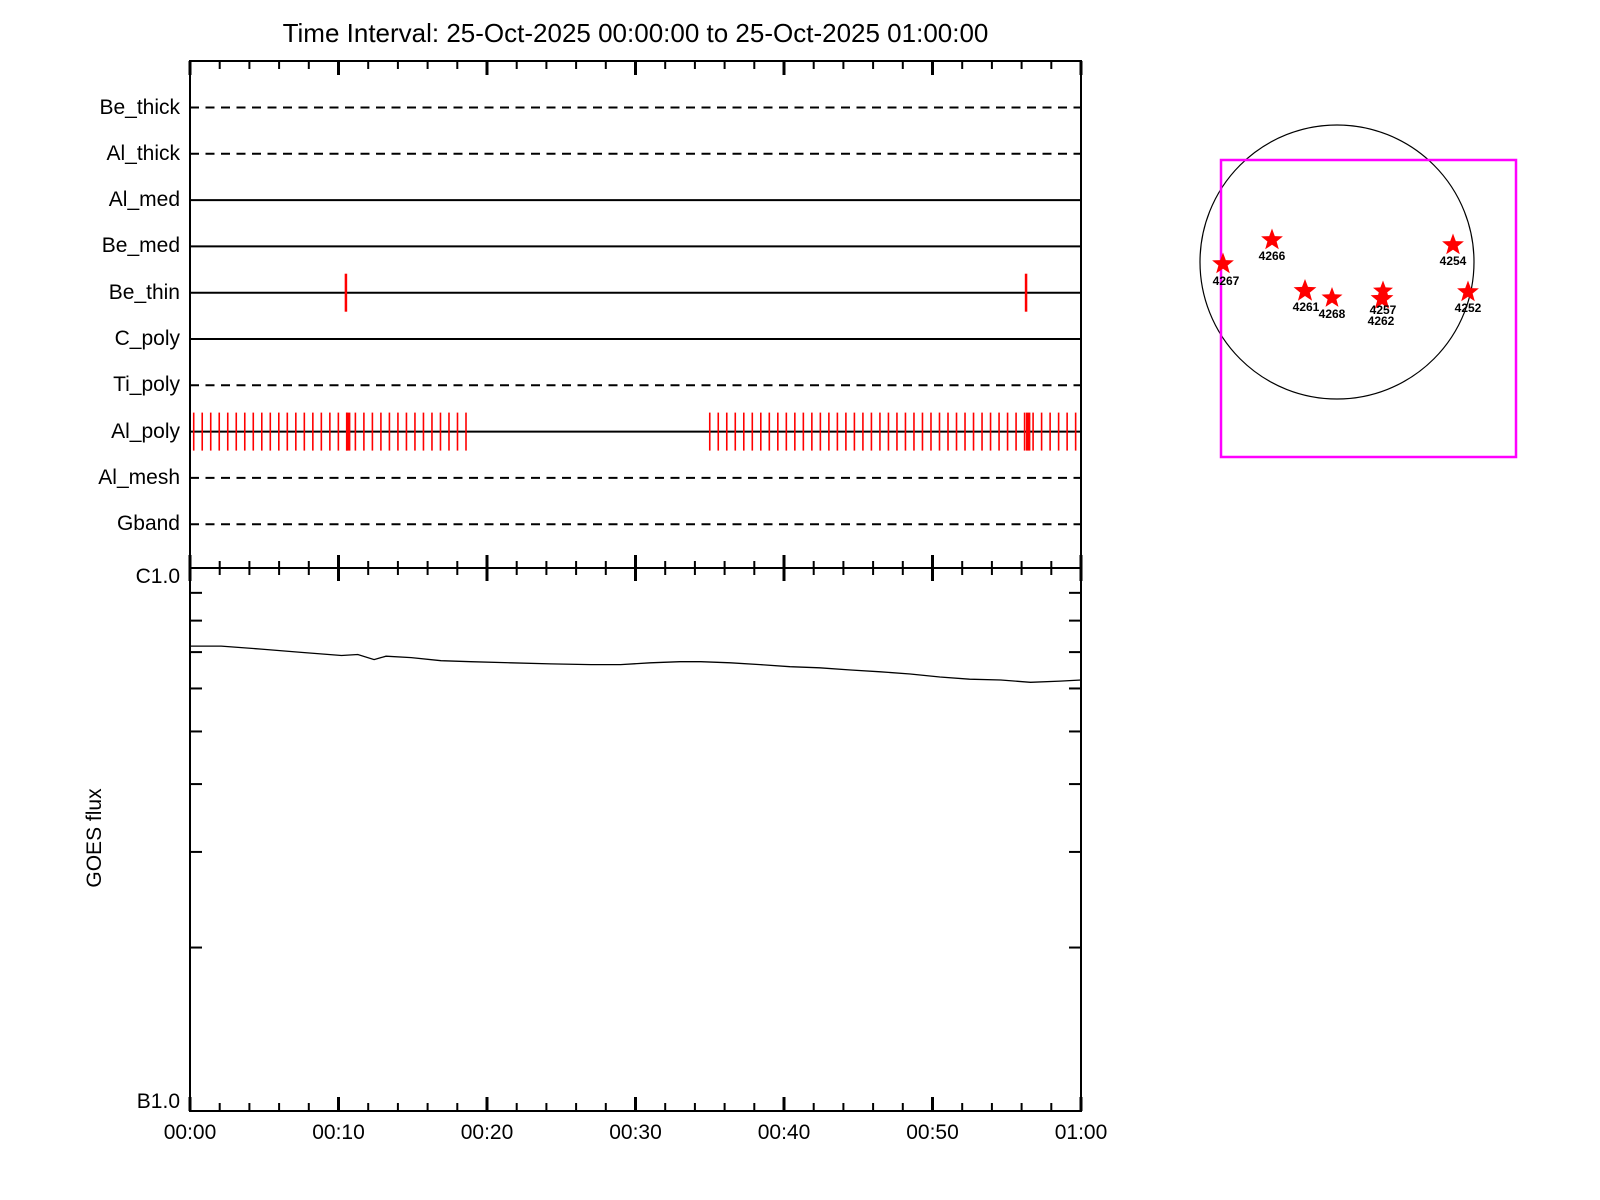  What do you see at coordinates (157, 576) in the screenshot?
I see `goes-axis-top-label: C1.0` at bounding box center [157, 576].